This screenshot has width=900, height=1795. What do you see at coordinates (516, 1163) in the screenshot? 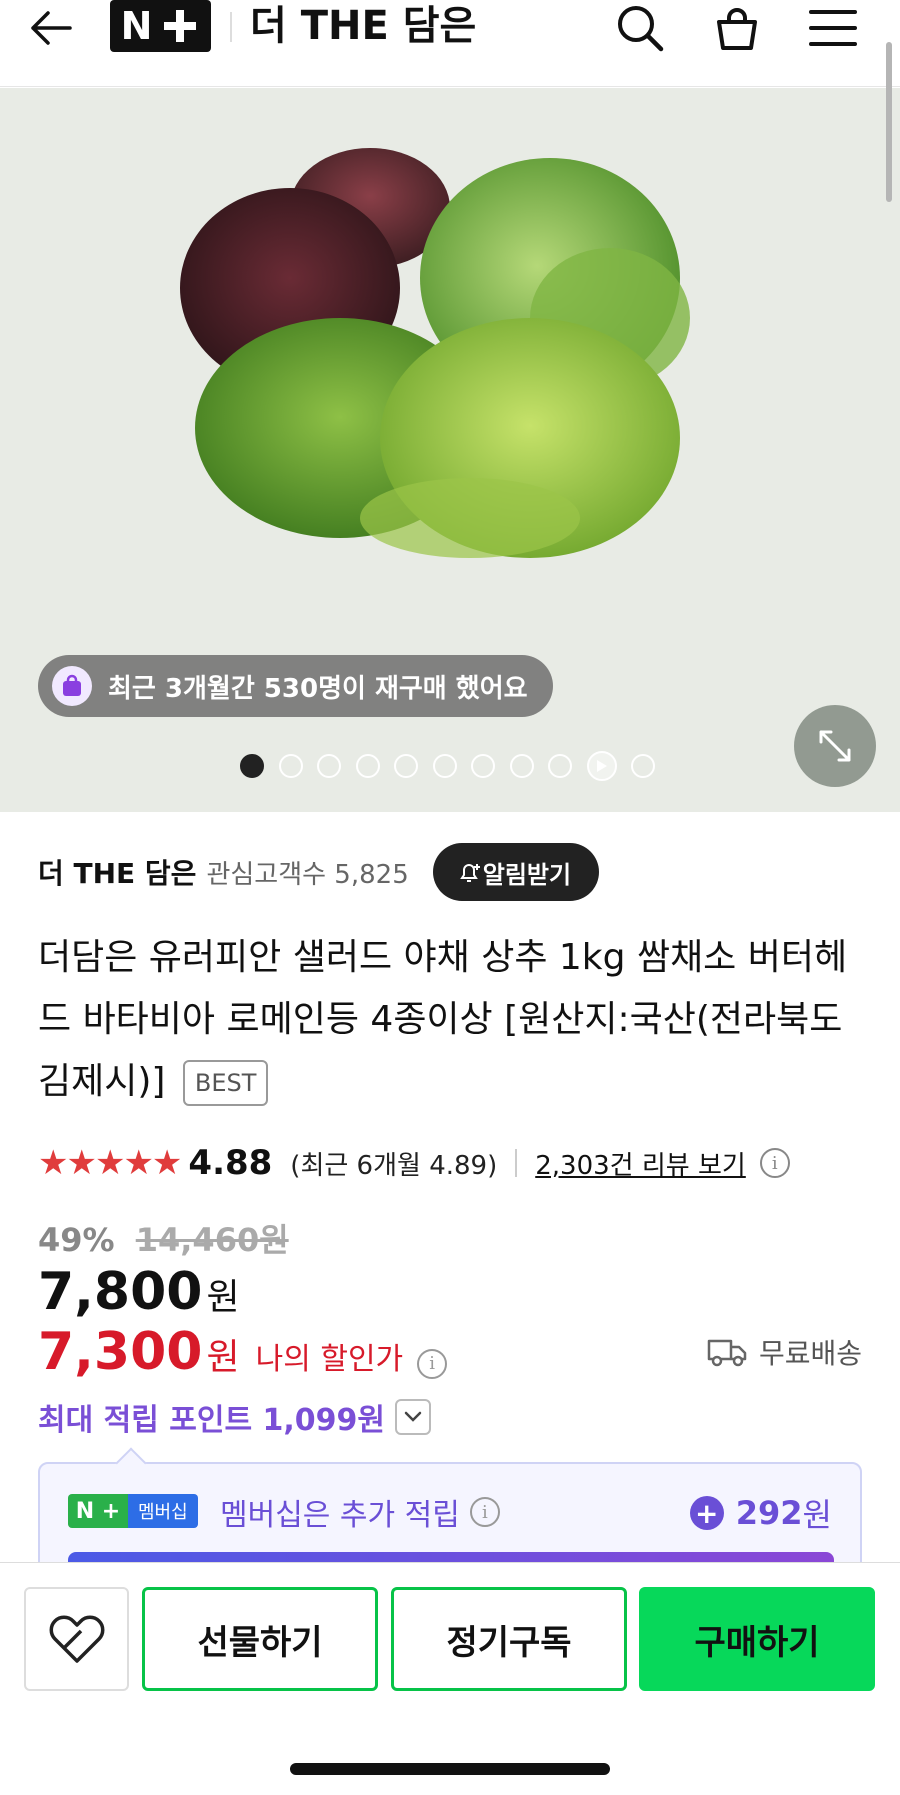
I see `divider` at bounding box center [516, 1163].